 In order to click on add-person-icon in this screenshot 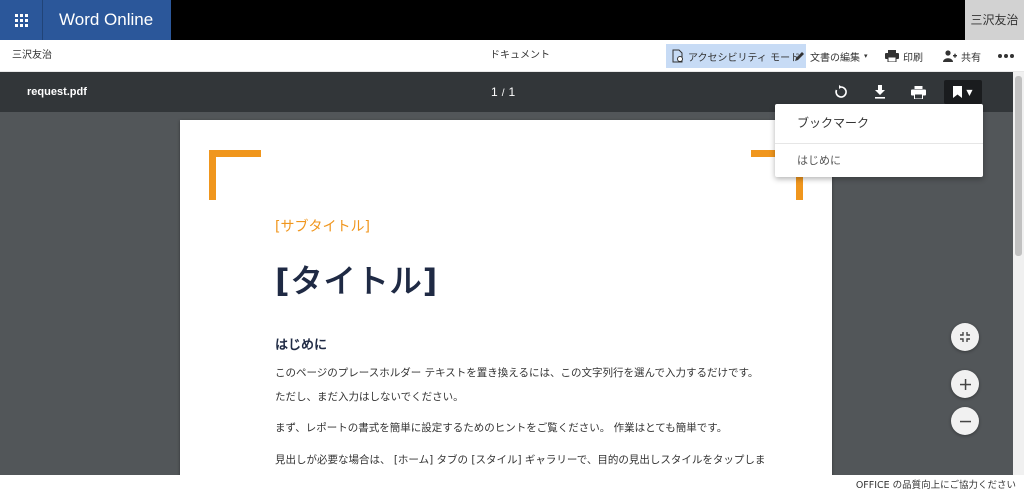, I will do `click(950, 56)`.